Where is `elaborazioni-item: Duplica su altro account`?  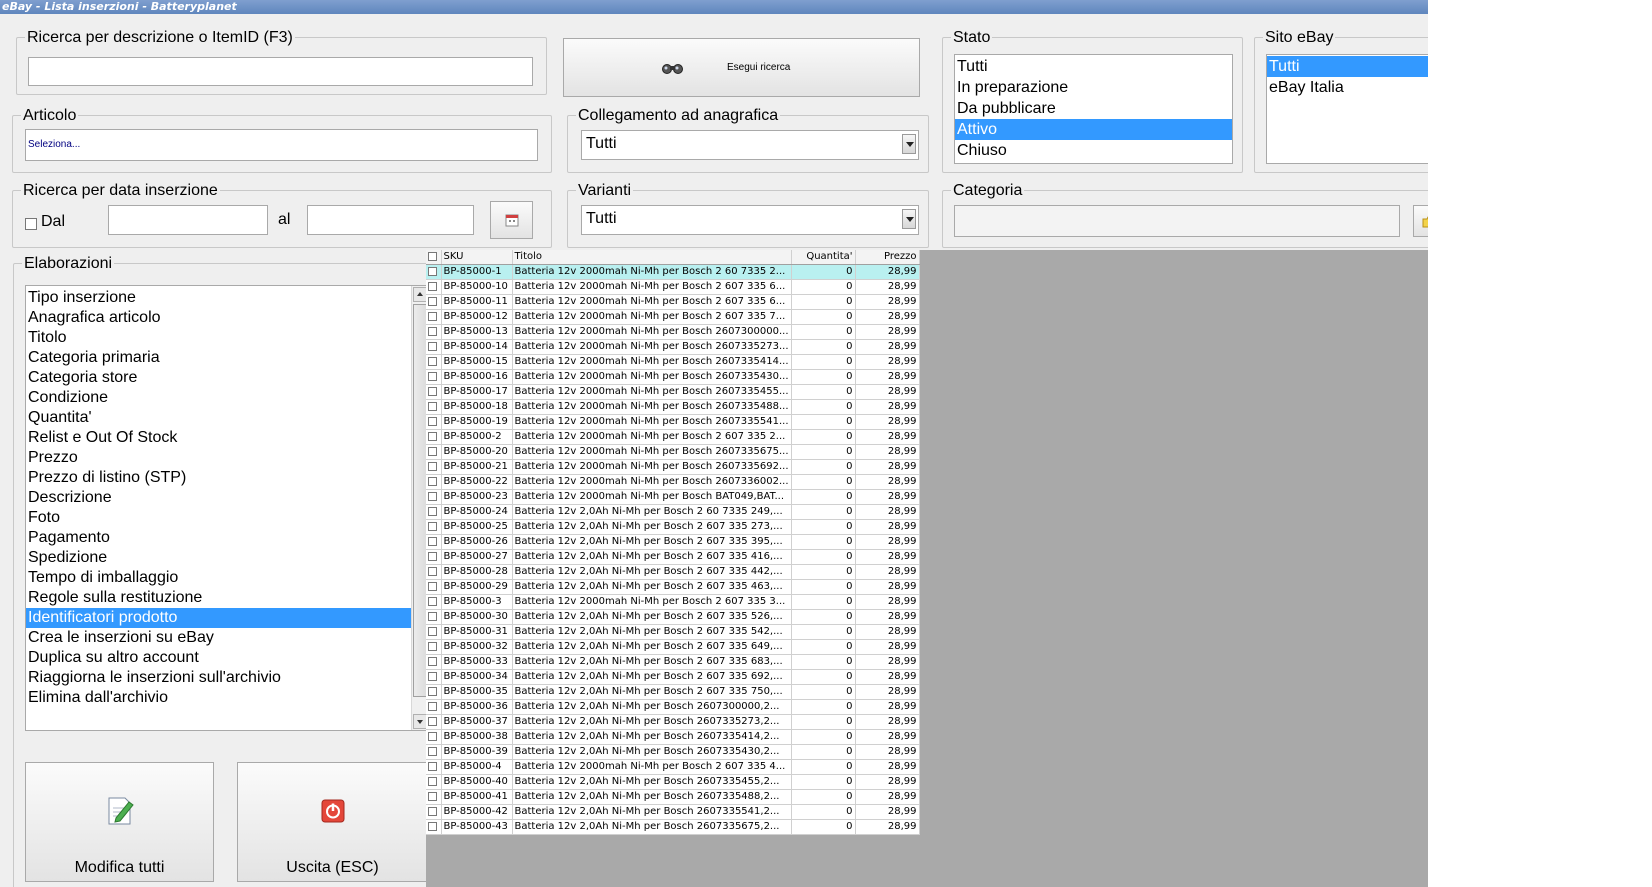 elaborazioni-item: Duplica su altro account is located at coordinates (218, 658).